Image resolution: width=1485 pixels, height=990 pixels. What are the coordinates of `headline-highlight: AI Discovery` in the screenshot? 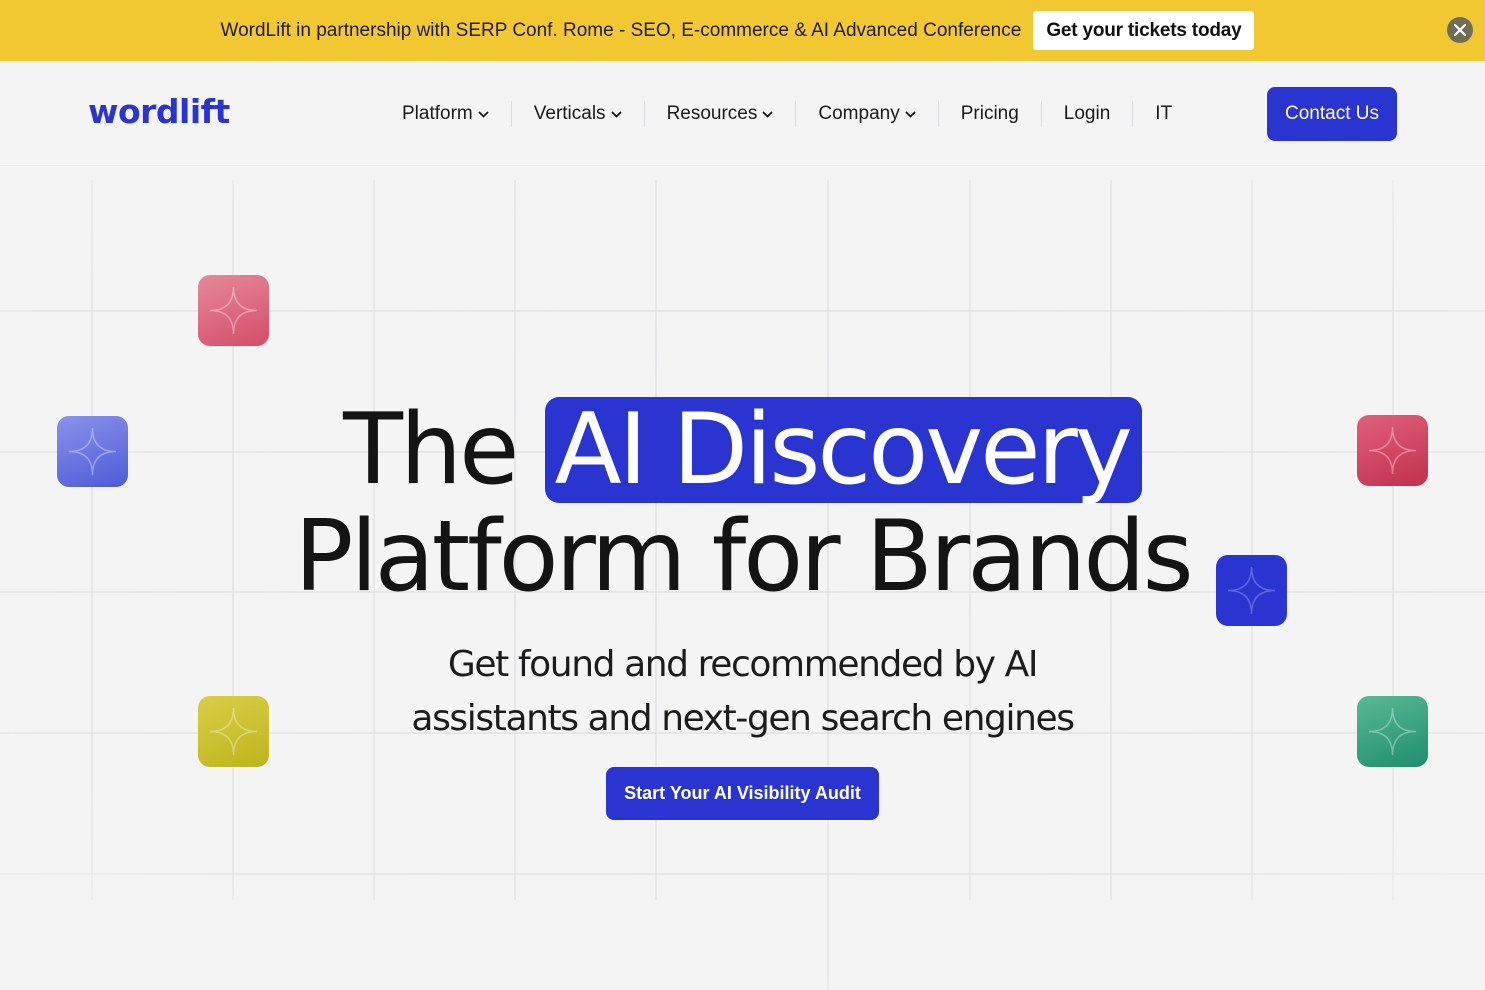 It's located at (843, 450).